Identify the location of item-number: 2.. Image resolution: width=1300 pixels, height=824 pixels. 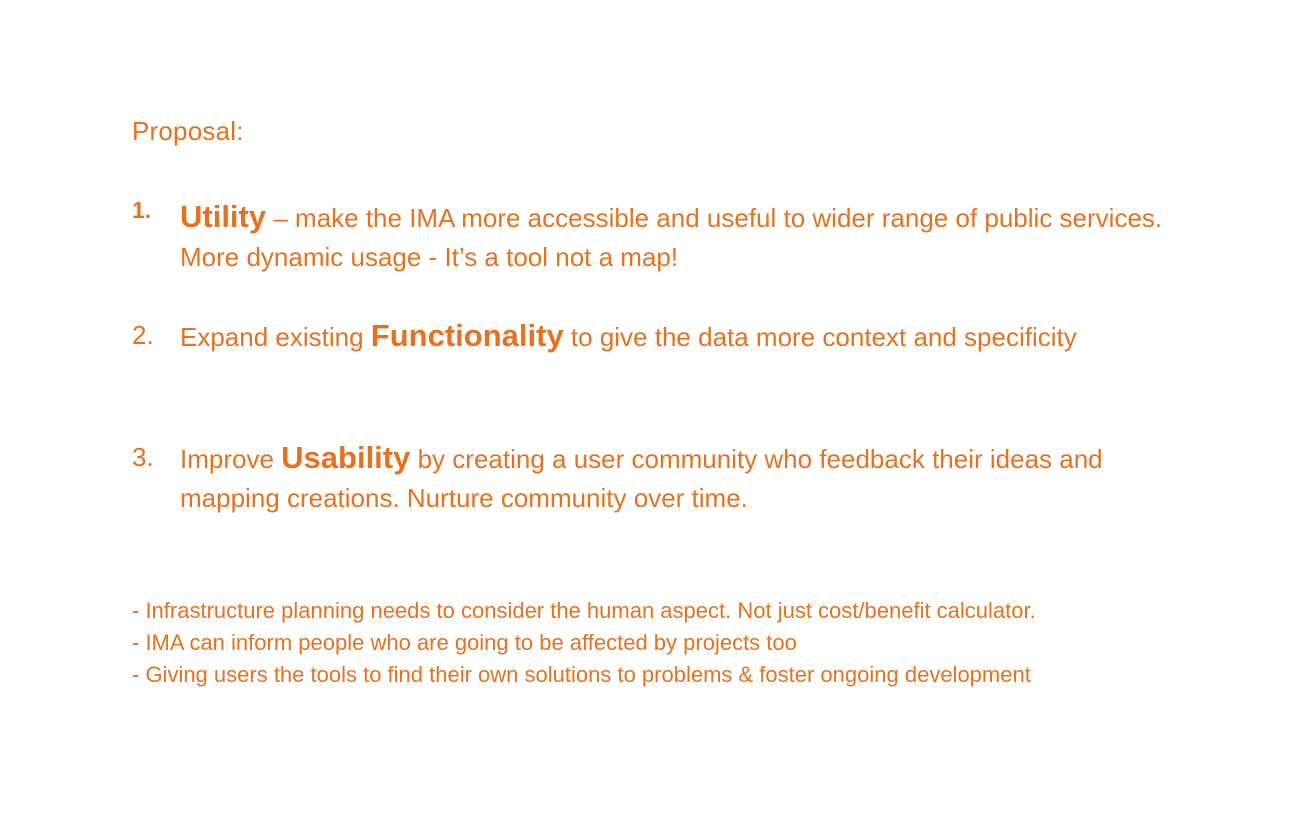
(143, 335).